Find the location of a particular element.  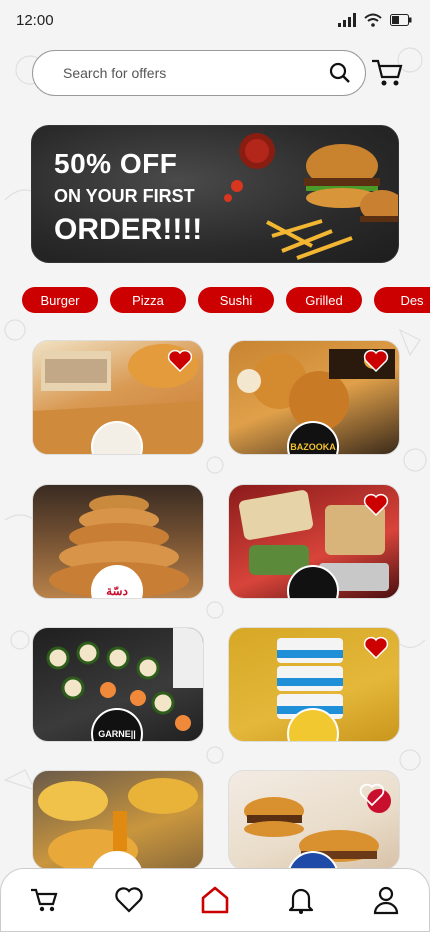

restaurant-card: BAZOOKA is located at coordinates (314, 397).